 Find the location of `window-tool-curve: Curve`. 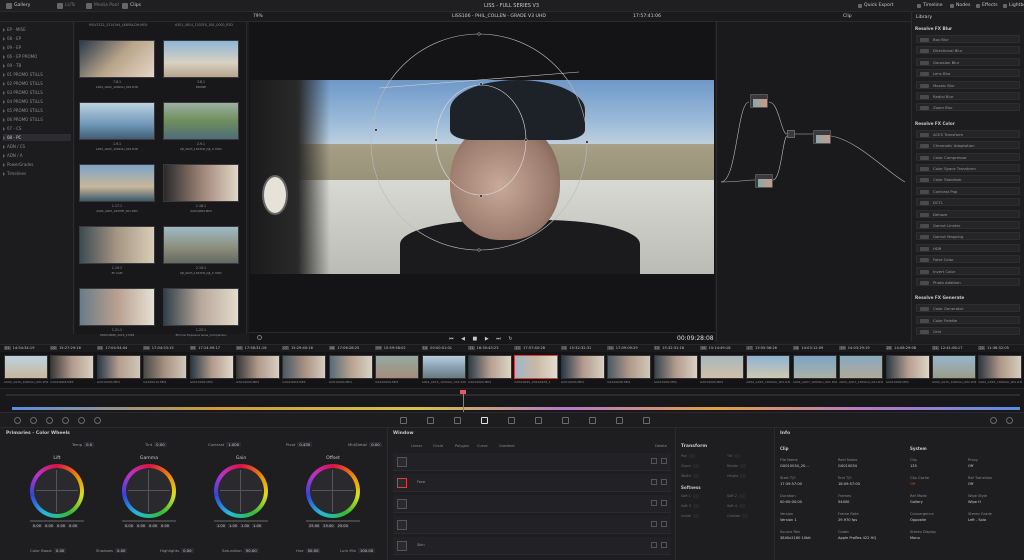

window-tool-curve: Curve is located at coordinates (482, 446).